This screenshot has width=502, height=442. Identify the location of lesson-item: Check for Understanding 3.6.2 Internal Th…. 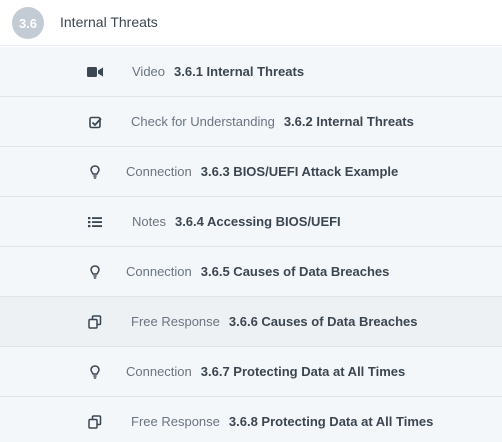
(251, 122).